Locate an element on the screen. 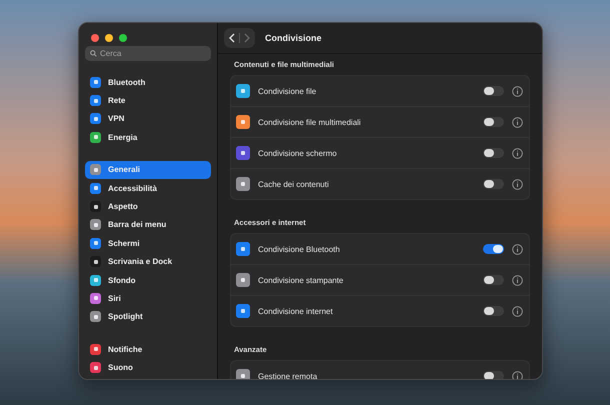  setting-label: Gestione remota is located at coordinates (288, 375).